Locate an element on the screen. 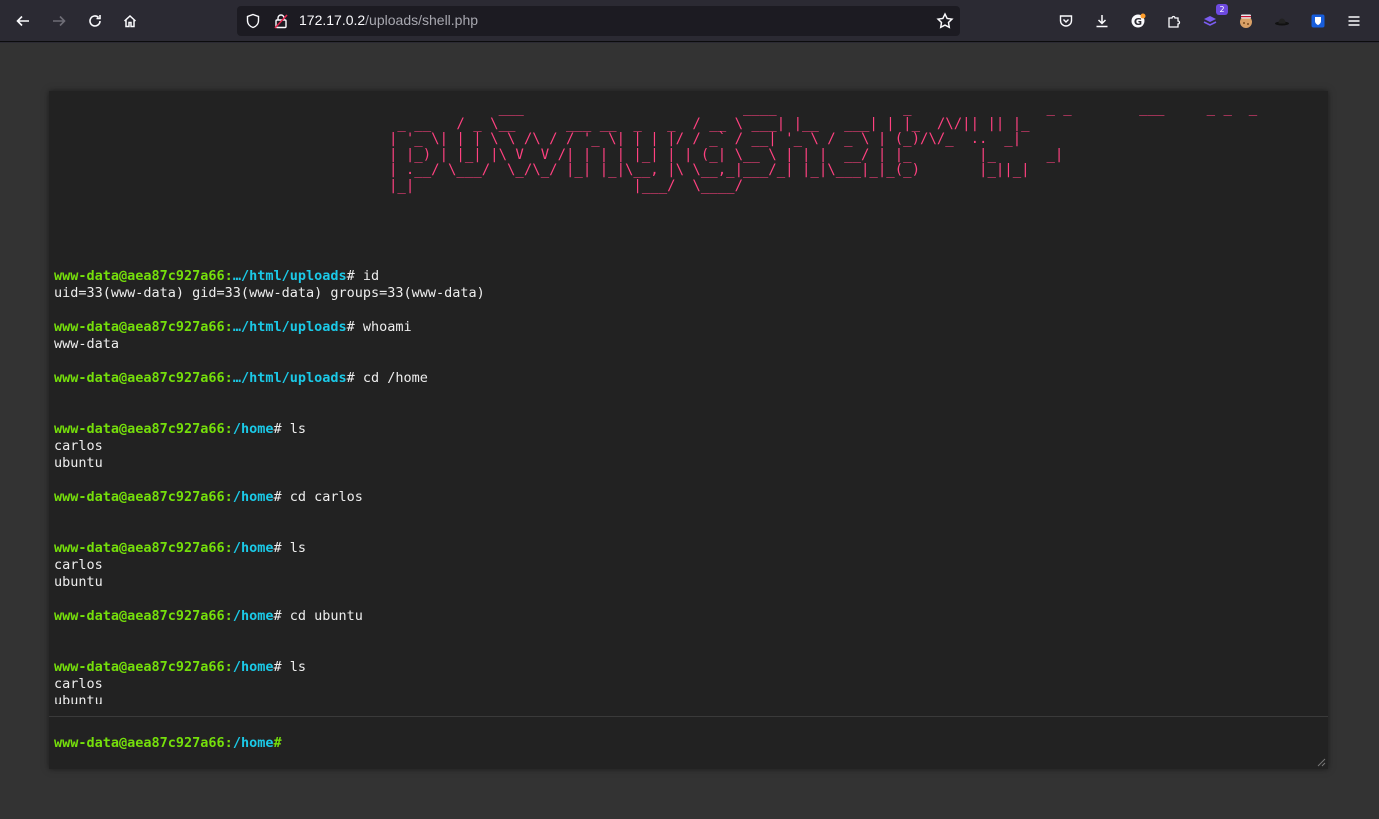 This screenshot has width=1379, height=819. extensions-button is located at coordinates (1174, 21).